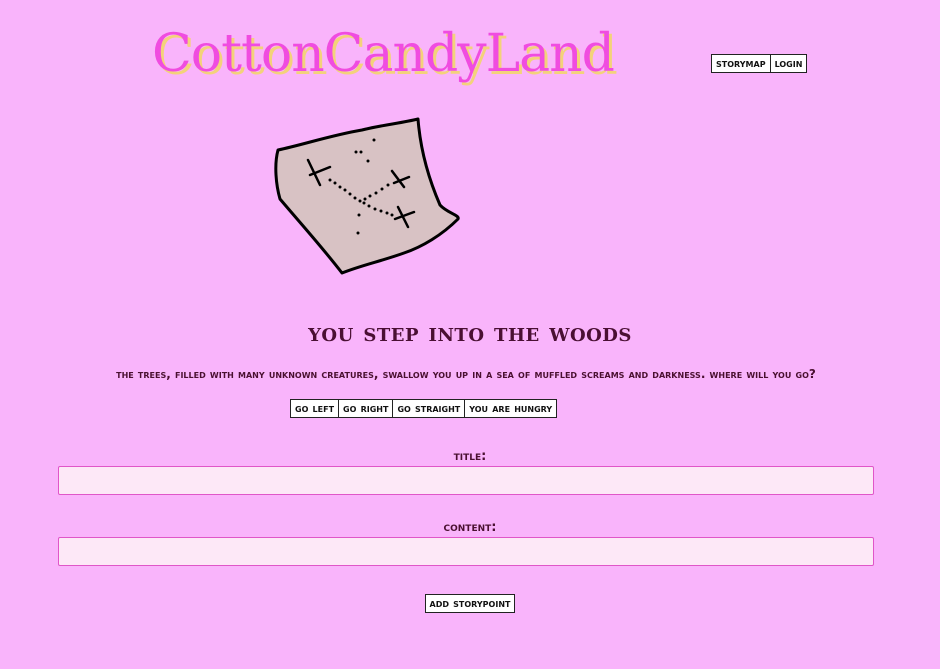 The height and width of the screenshot is (669, 940). I want to click on choice-go-straight-button: go straight, so click(429, 408).